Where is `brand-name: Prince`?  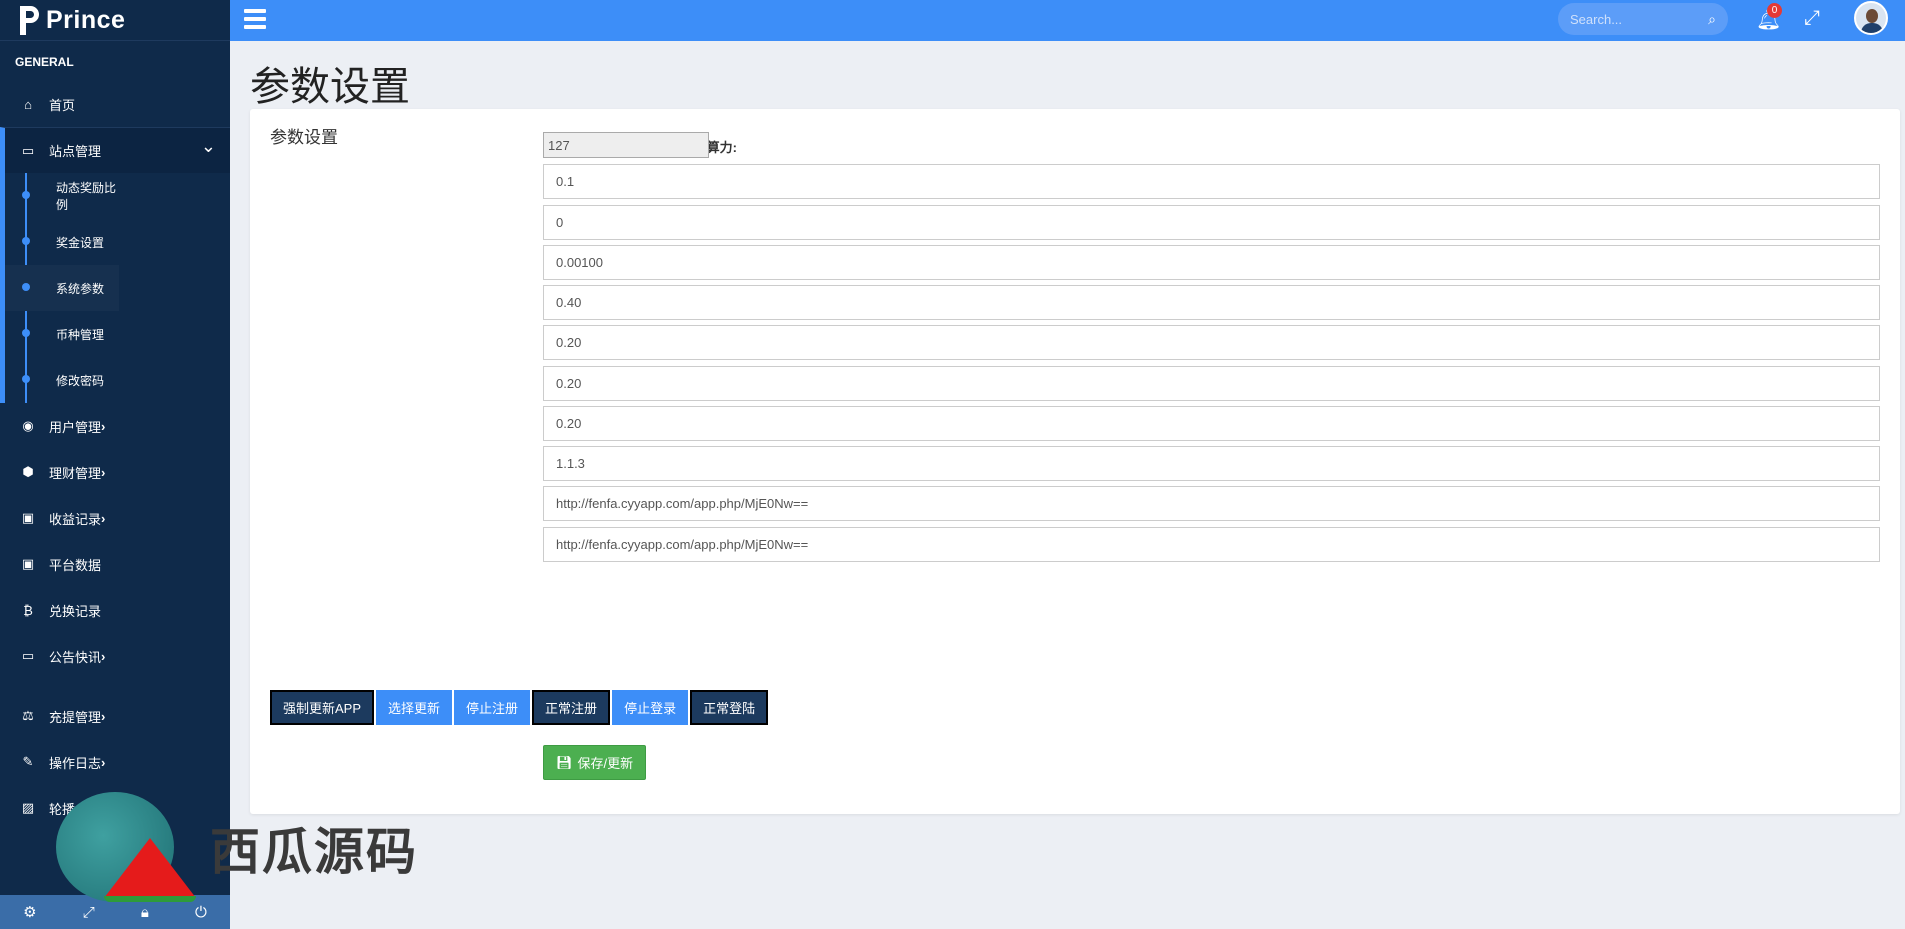
brand-name: Prince is located at coordinates (86, 19).